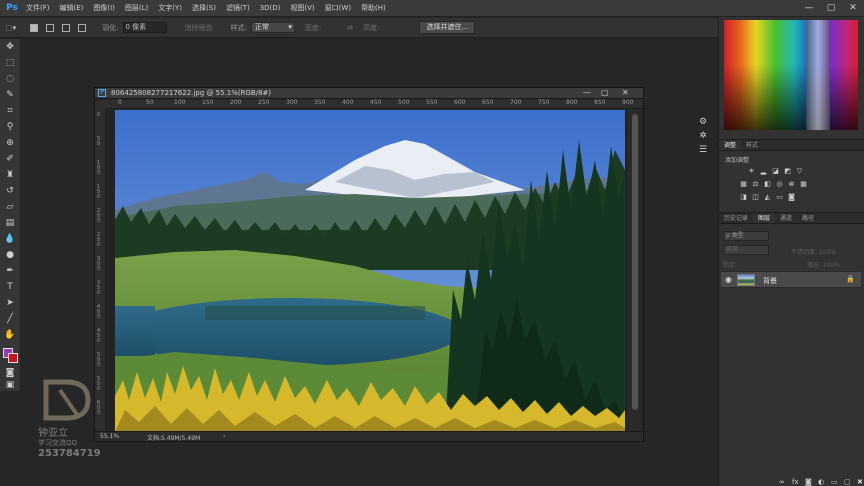 This screenshot has width=864, height=486. What do you see at coordinates (100, 104) in the screenshot?
I see `ruler-corner` at bounding box center [100, 104].